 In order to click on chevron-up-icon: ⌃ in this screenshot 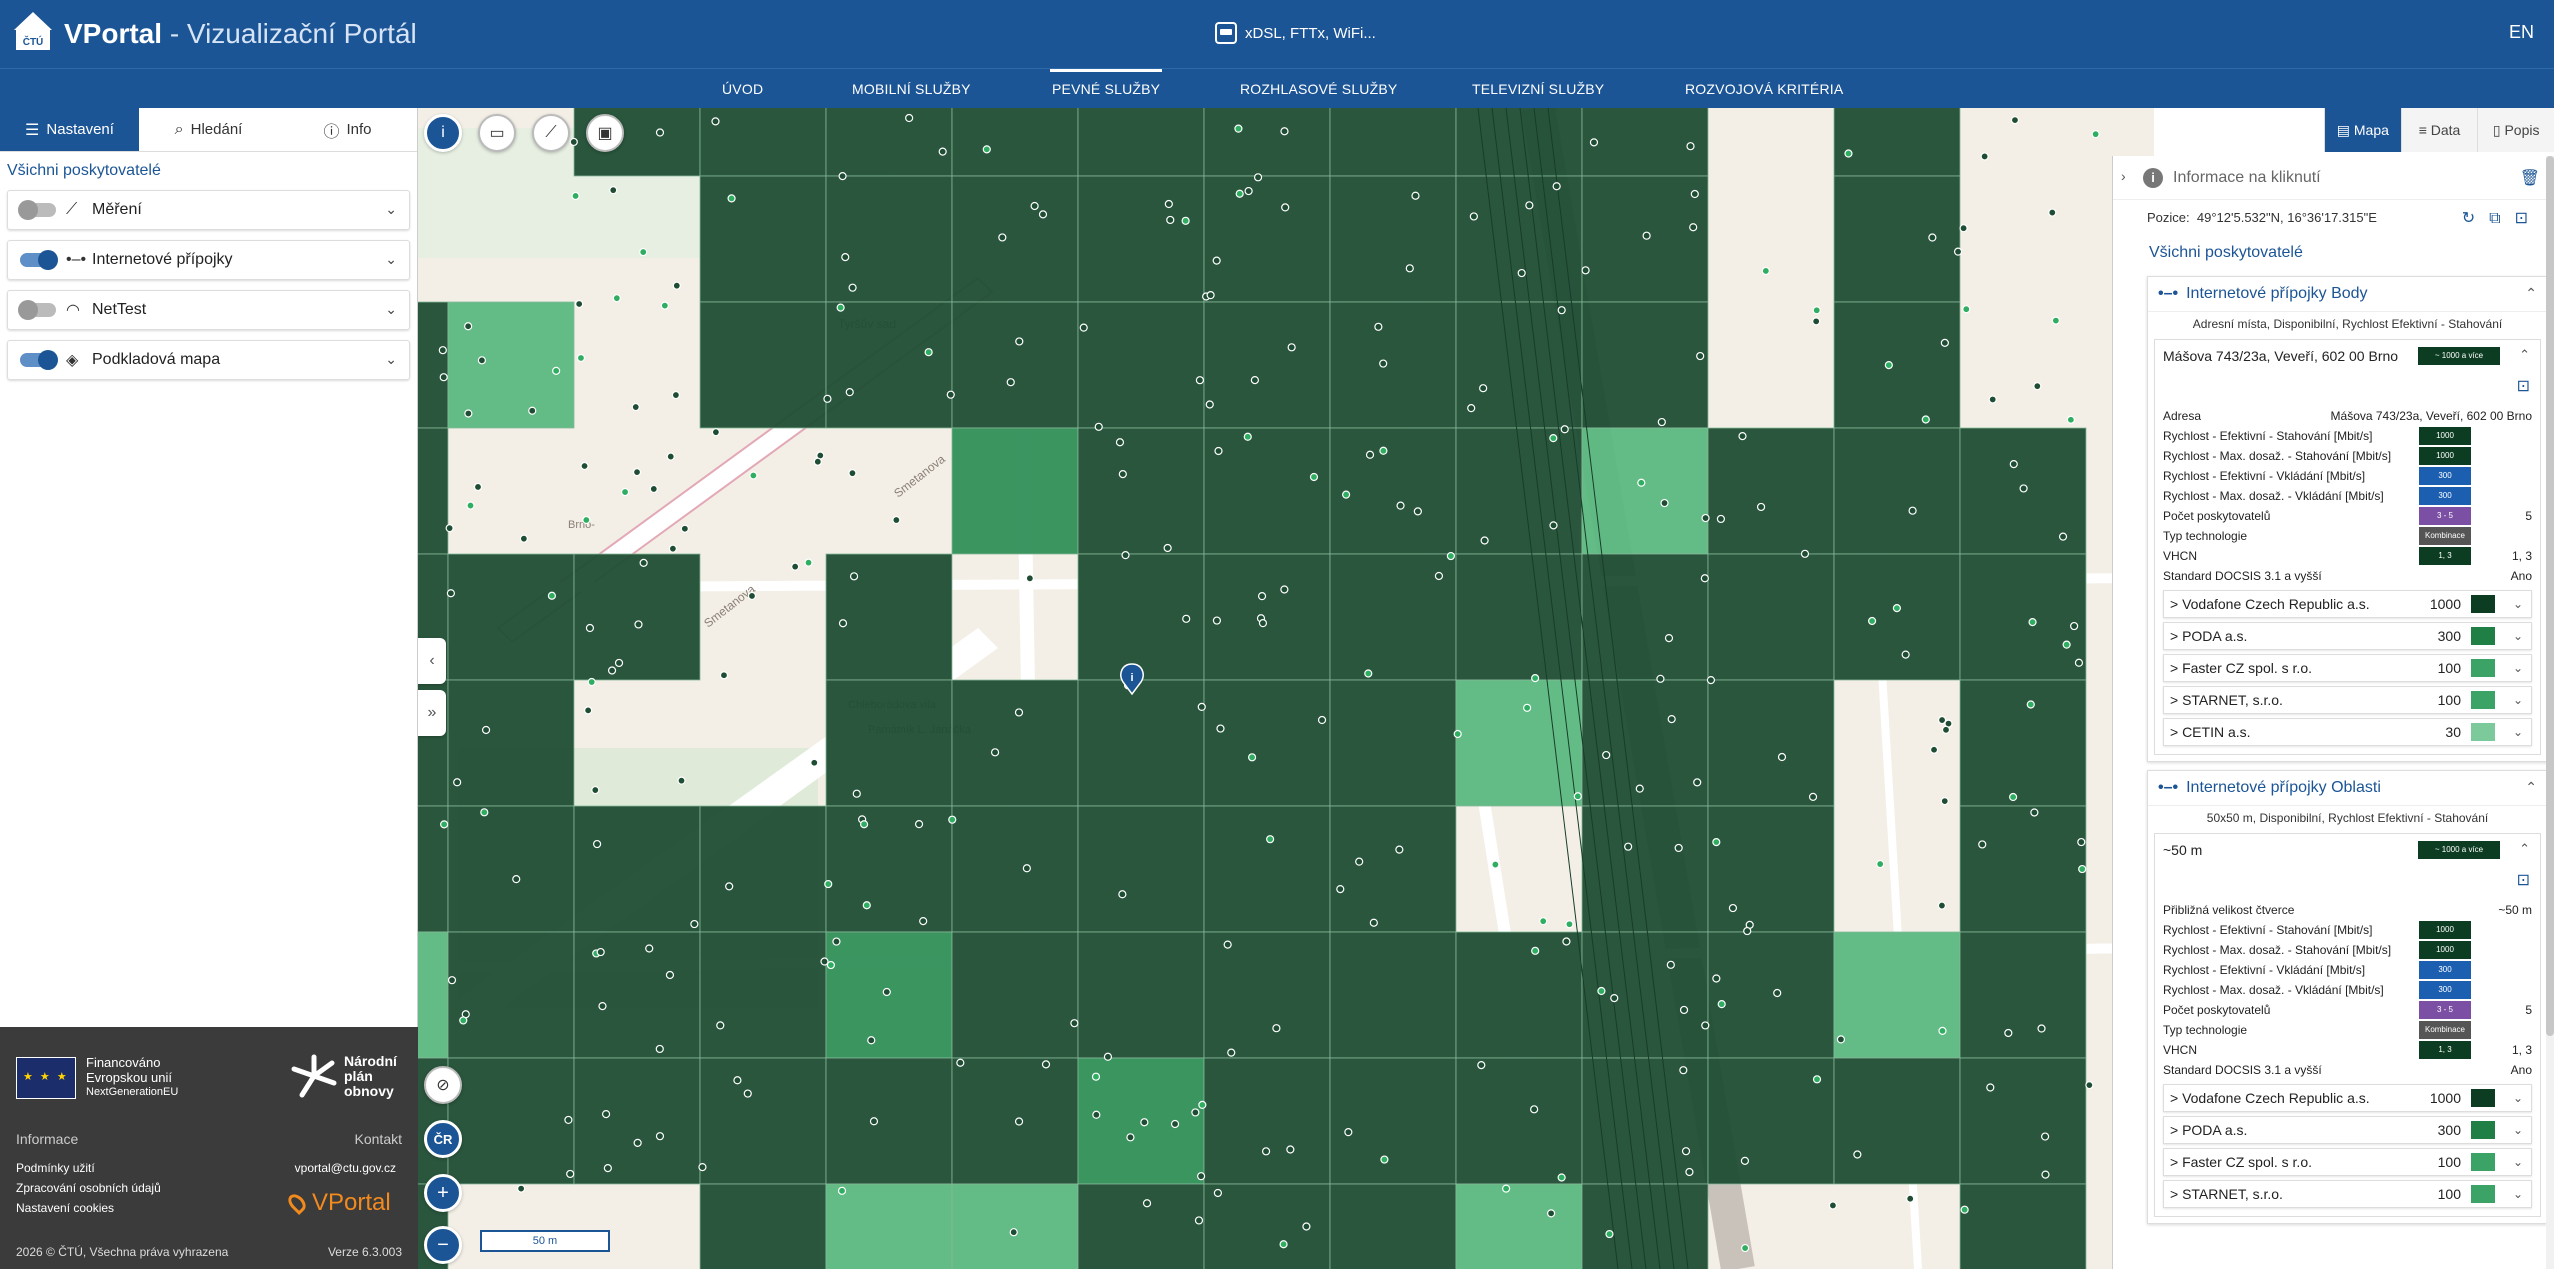, I will do `click(2524, 849)`.